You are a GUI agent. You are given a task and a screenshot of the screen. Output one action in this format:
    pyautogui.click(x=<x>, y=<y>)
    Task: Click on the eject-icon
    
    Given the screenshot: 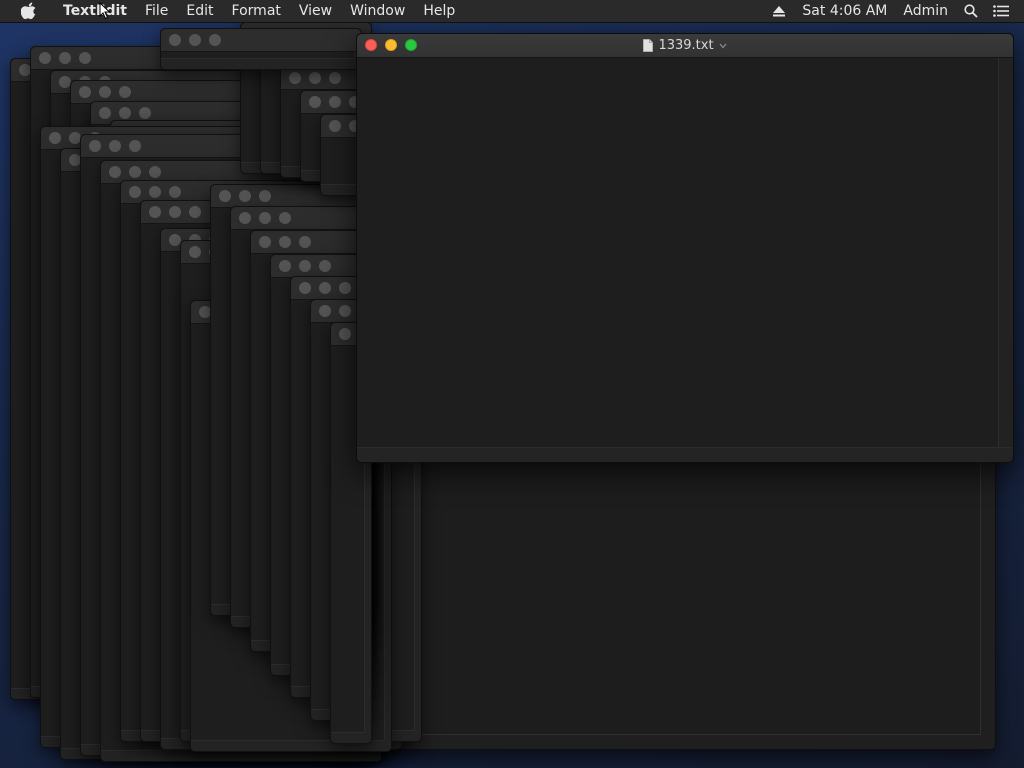 What is the action you would take?
    pyautogui.click(x=779, y=11)
    